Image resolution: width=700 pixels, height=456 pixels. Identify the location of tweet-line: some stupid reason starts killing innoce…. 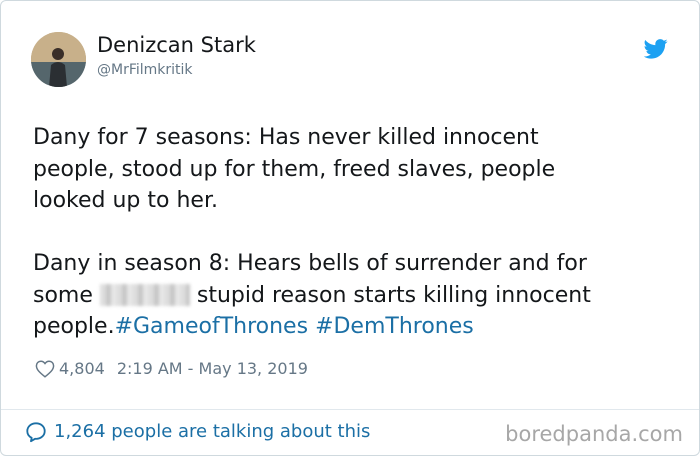
(358, 296).